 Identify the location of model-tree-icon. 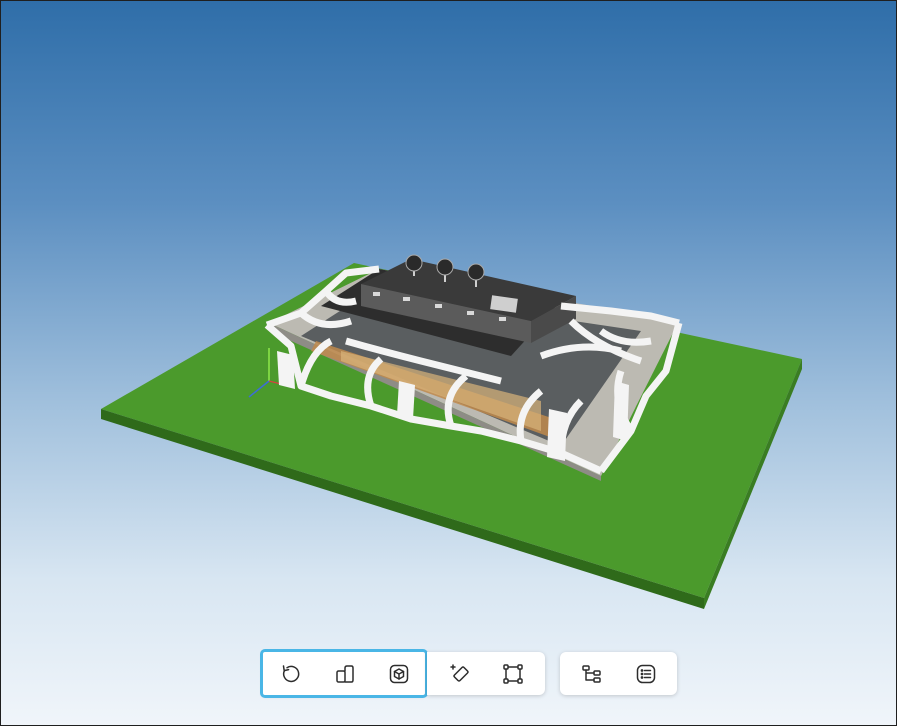
(591, 673).